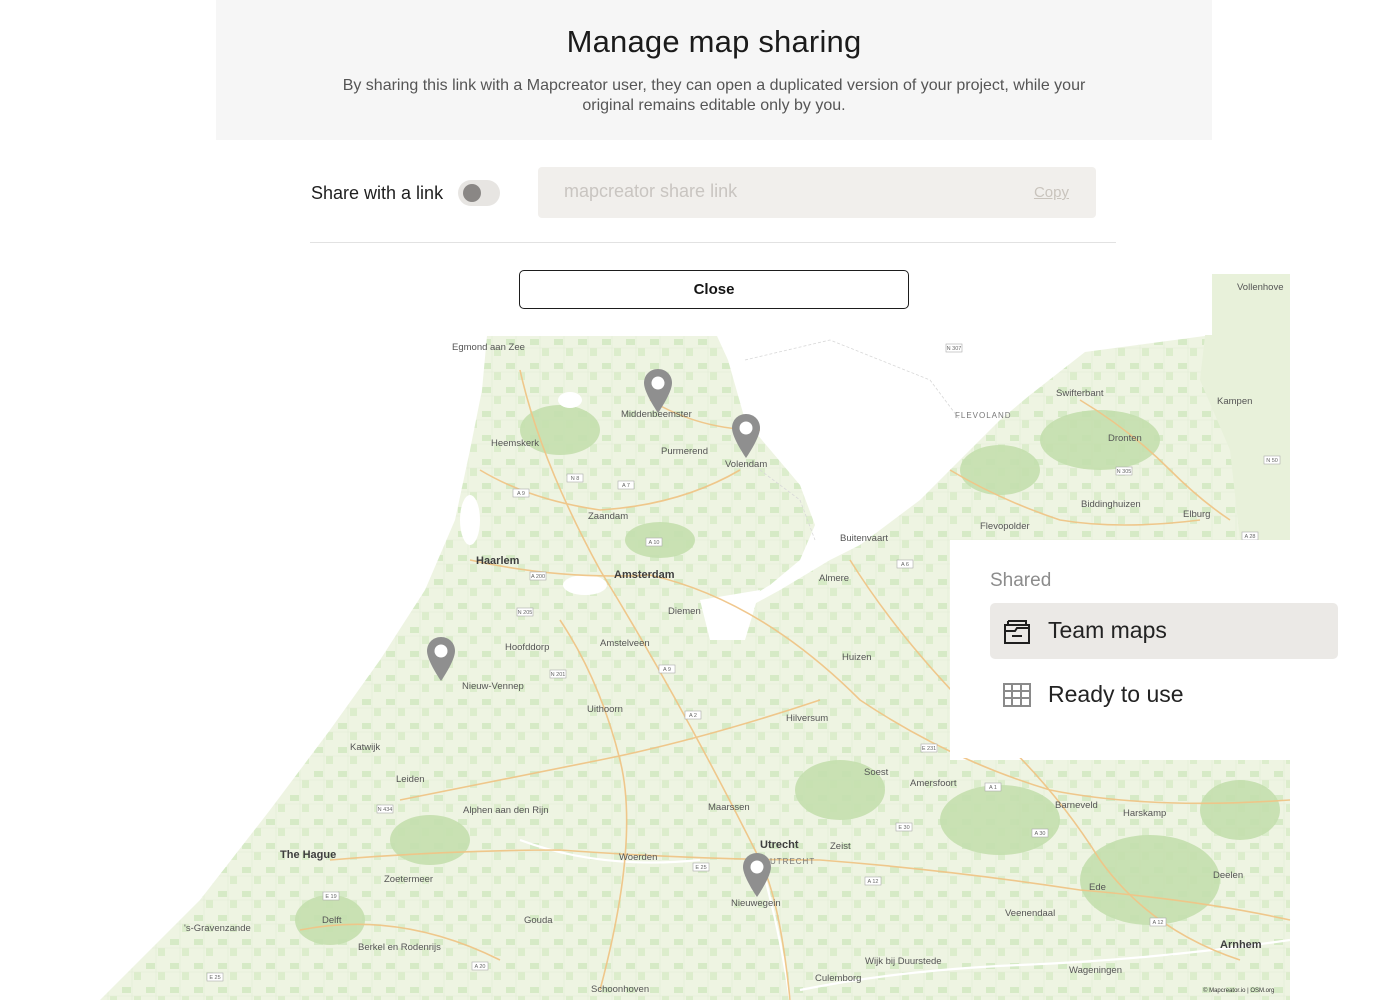 This screenshot has height=1000, width=1380. I want to click on label-middenbeemster: Middenbeemster, so click(656, 414).